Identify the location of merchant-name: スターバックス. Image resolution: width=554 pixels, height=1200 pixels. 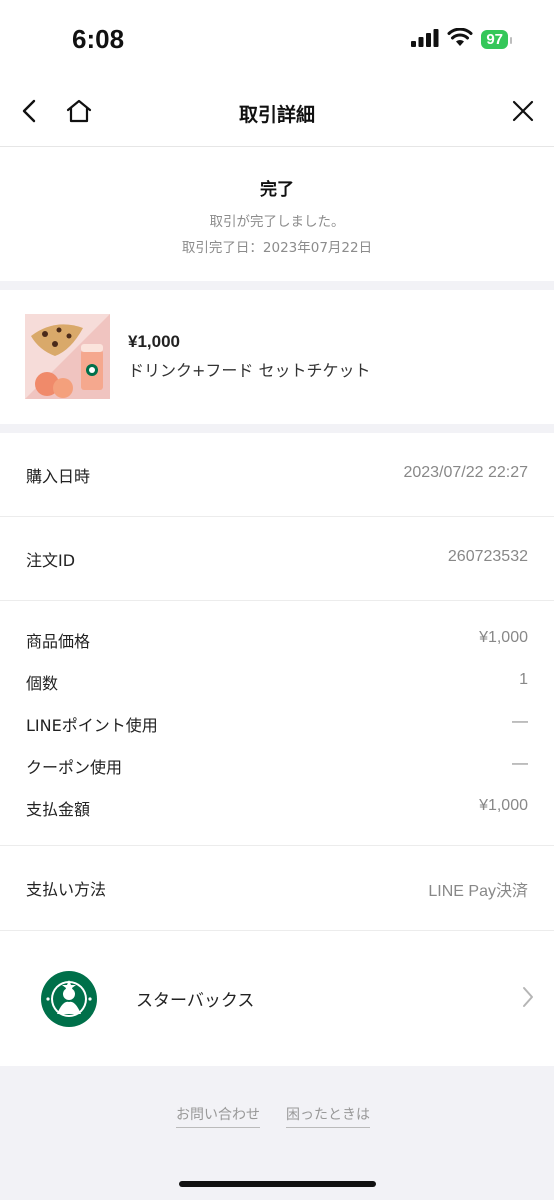
(195, 1001).